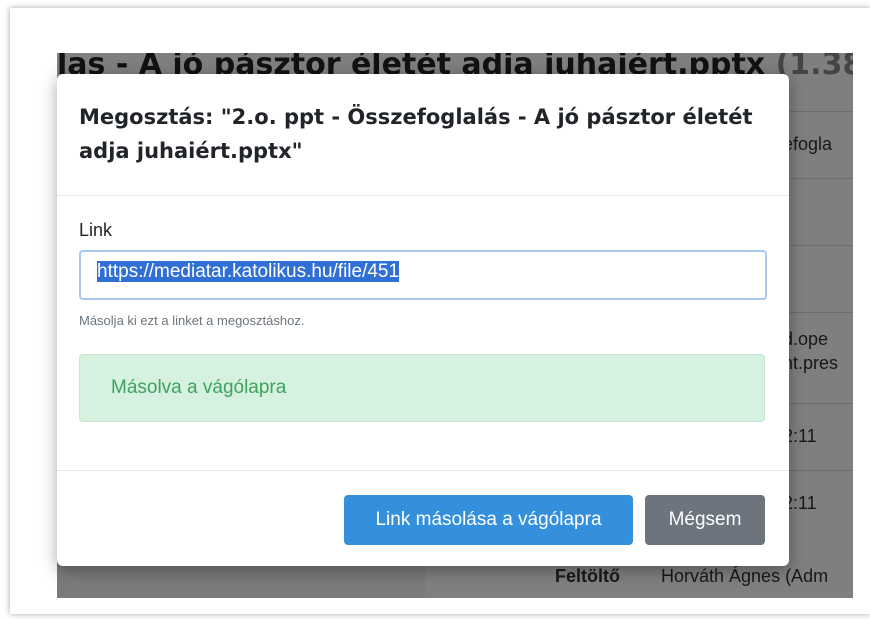  Describe the element at coordinates (199, 387) in the screenshot. I see `copied-alert-text: Másolva a vágólapra` at that location.